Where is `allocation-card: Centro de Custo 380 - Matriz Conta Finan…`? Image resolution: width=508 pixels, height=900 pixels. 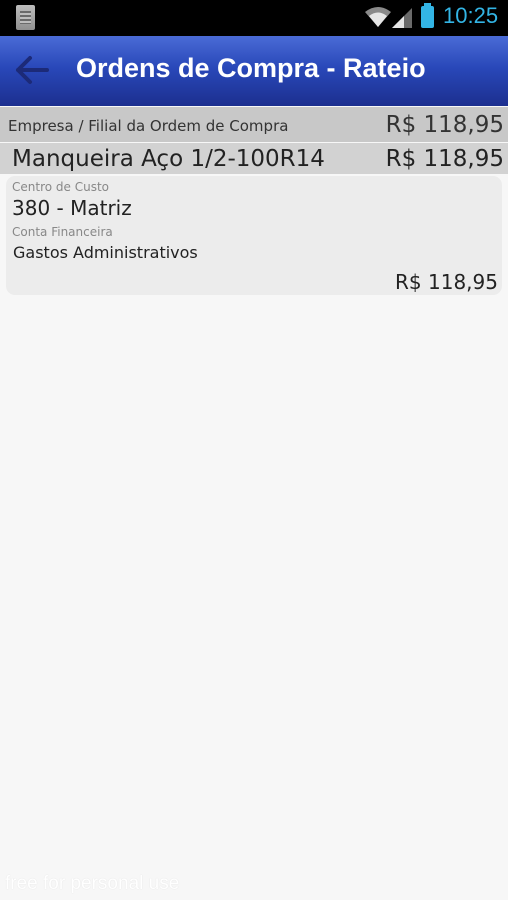
allocation-card: Centro de Custo 380 - Matriz Conta Finan… is located at coordinates (254, 235).